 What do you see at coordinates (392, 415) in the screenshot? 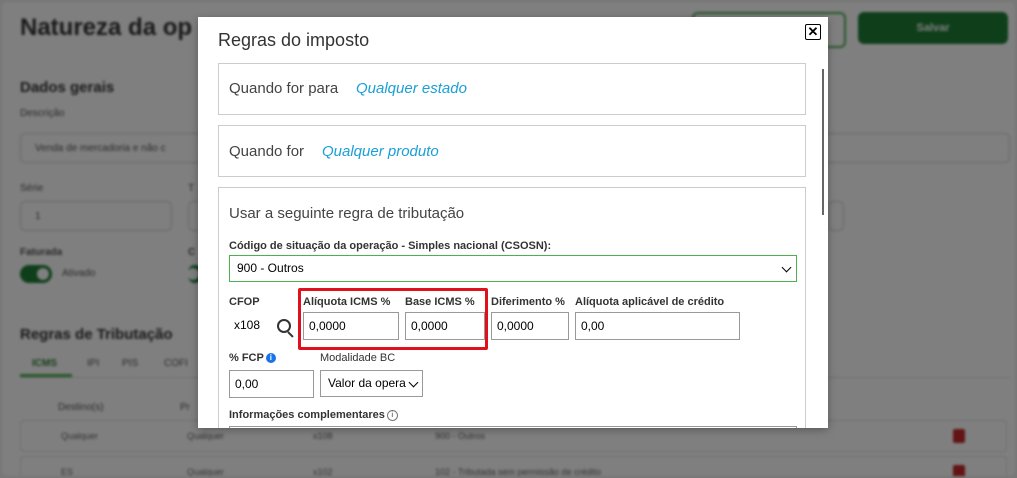
I see `info-outline-icon: i` at bounding box center [392, 415].